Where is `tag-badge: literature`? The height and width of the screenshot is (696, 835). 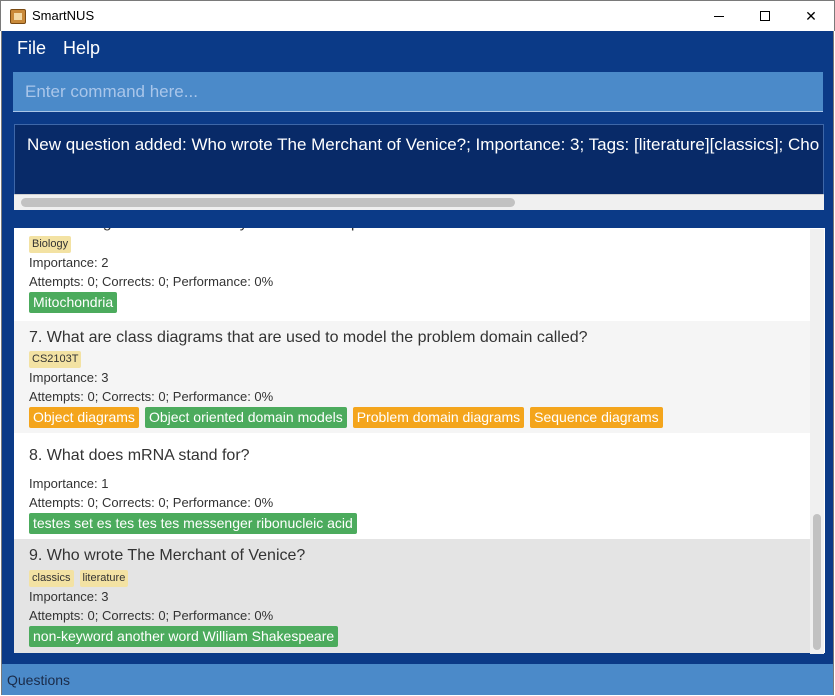 tag-badge: literature is located at coordinates (104, 578).